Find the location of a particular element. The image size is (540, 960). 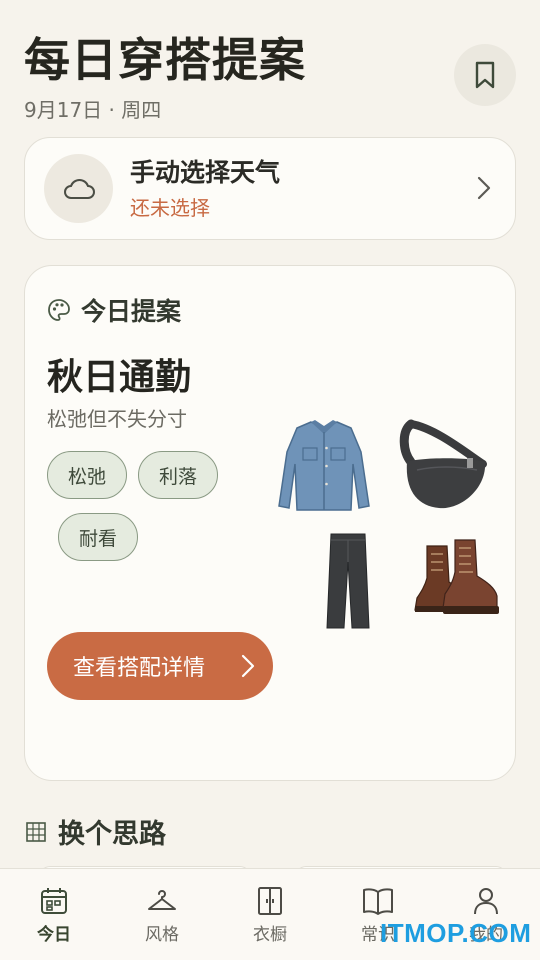

tab-wardrobe: 衣橱 is located at coordinates (270, 914).